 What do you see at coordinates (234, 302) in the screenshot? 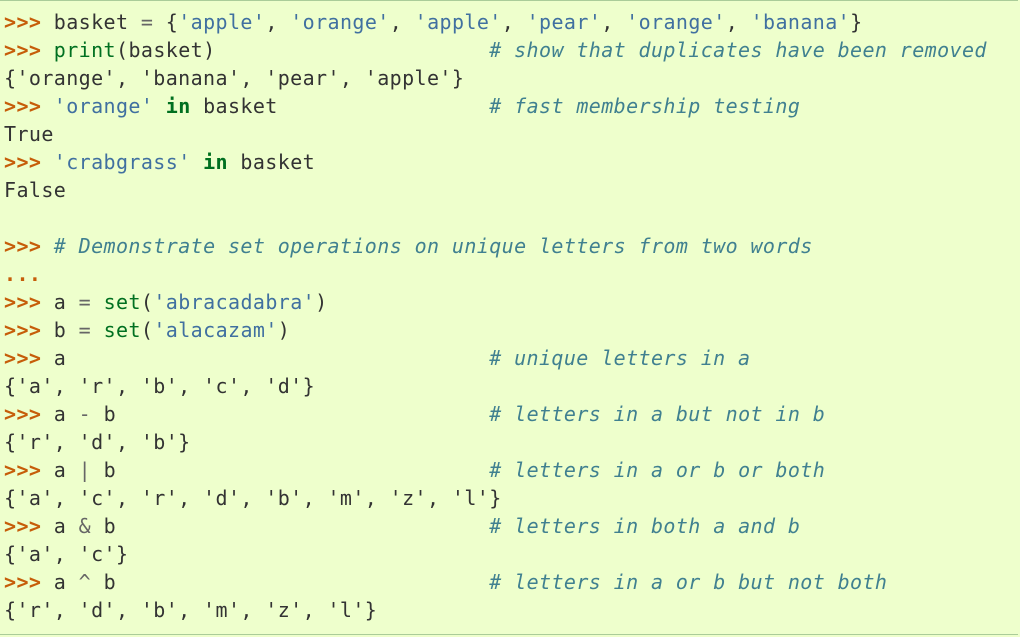
I see `string-literal: 'abracadabra'` at bounding box center [234, 302].